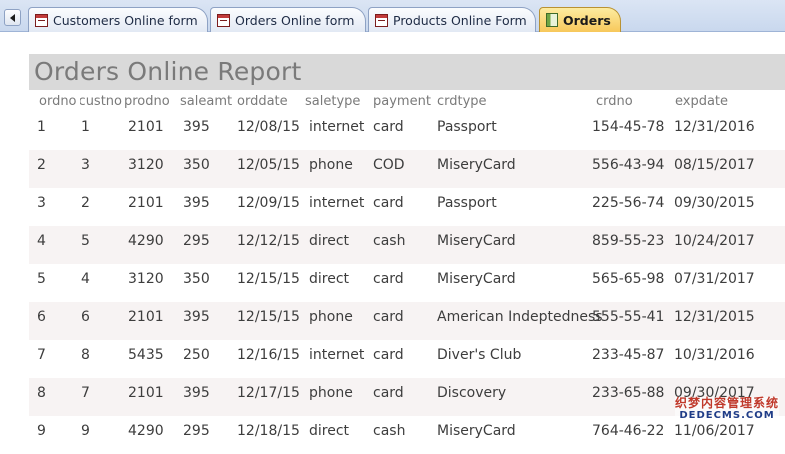 This screenshot has height=454, width=785. I want to click on cell-prodno: 5435, so click(146, 355).